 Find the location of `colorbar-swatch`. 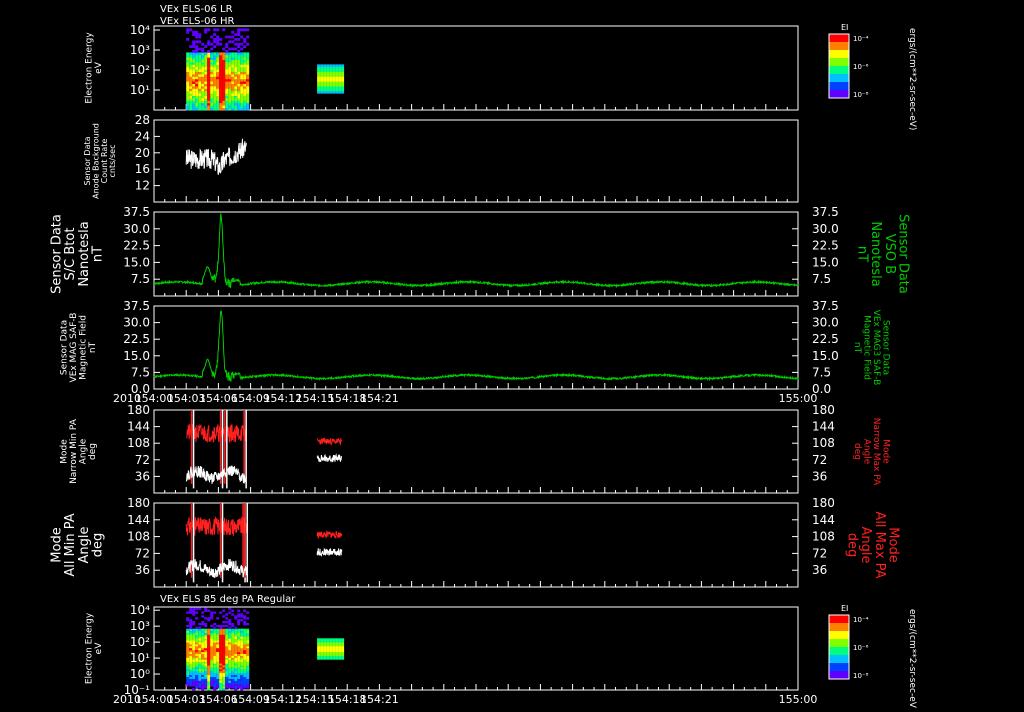

colorbar-swatch is located at coordinates (839, 62).